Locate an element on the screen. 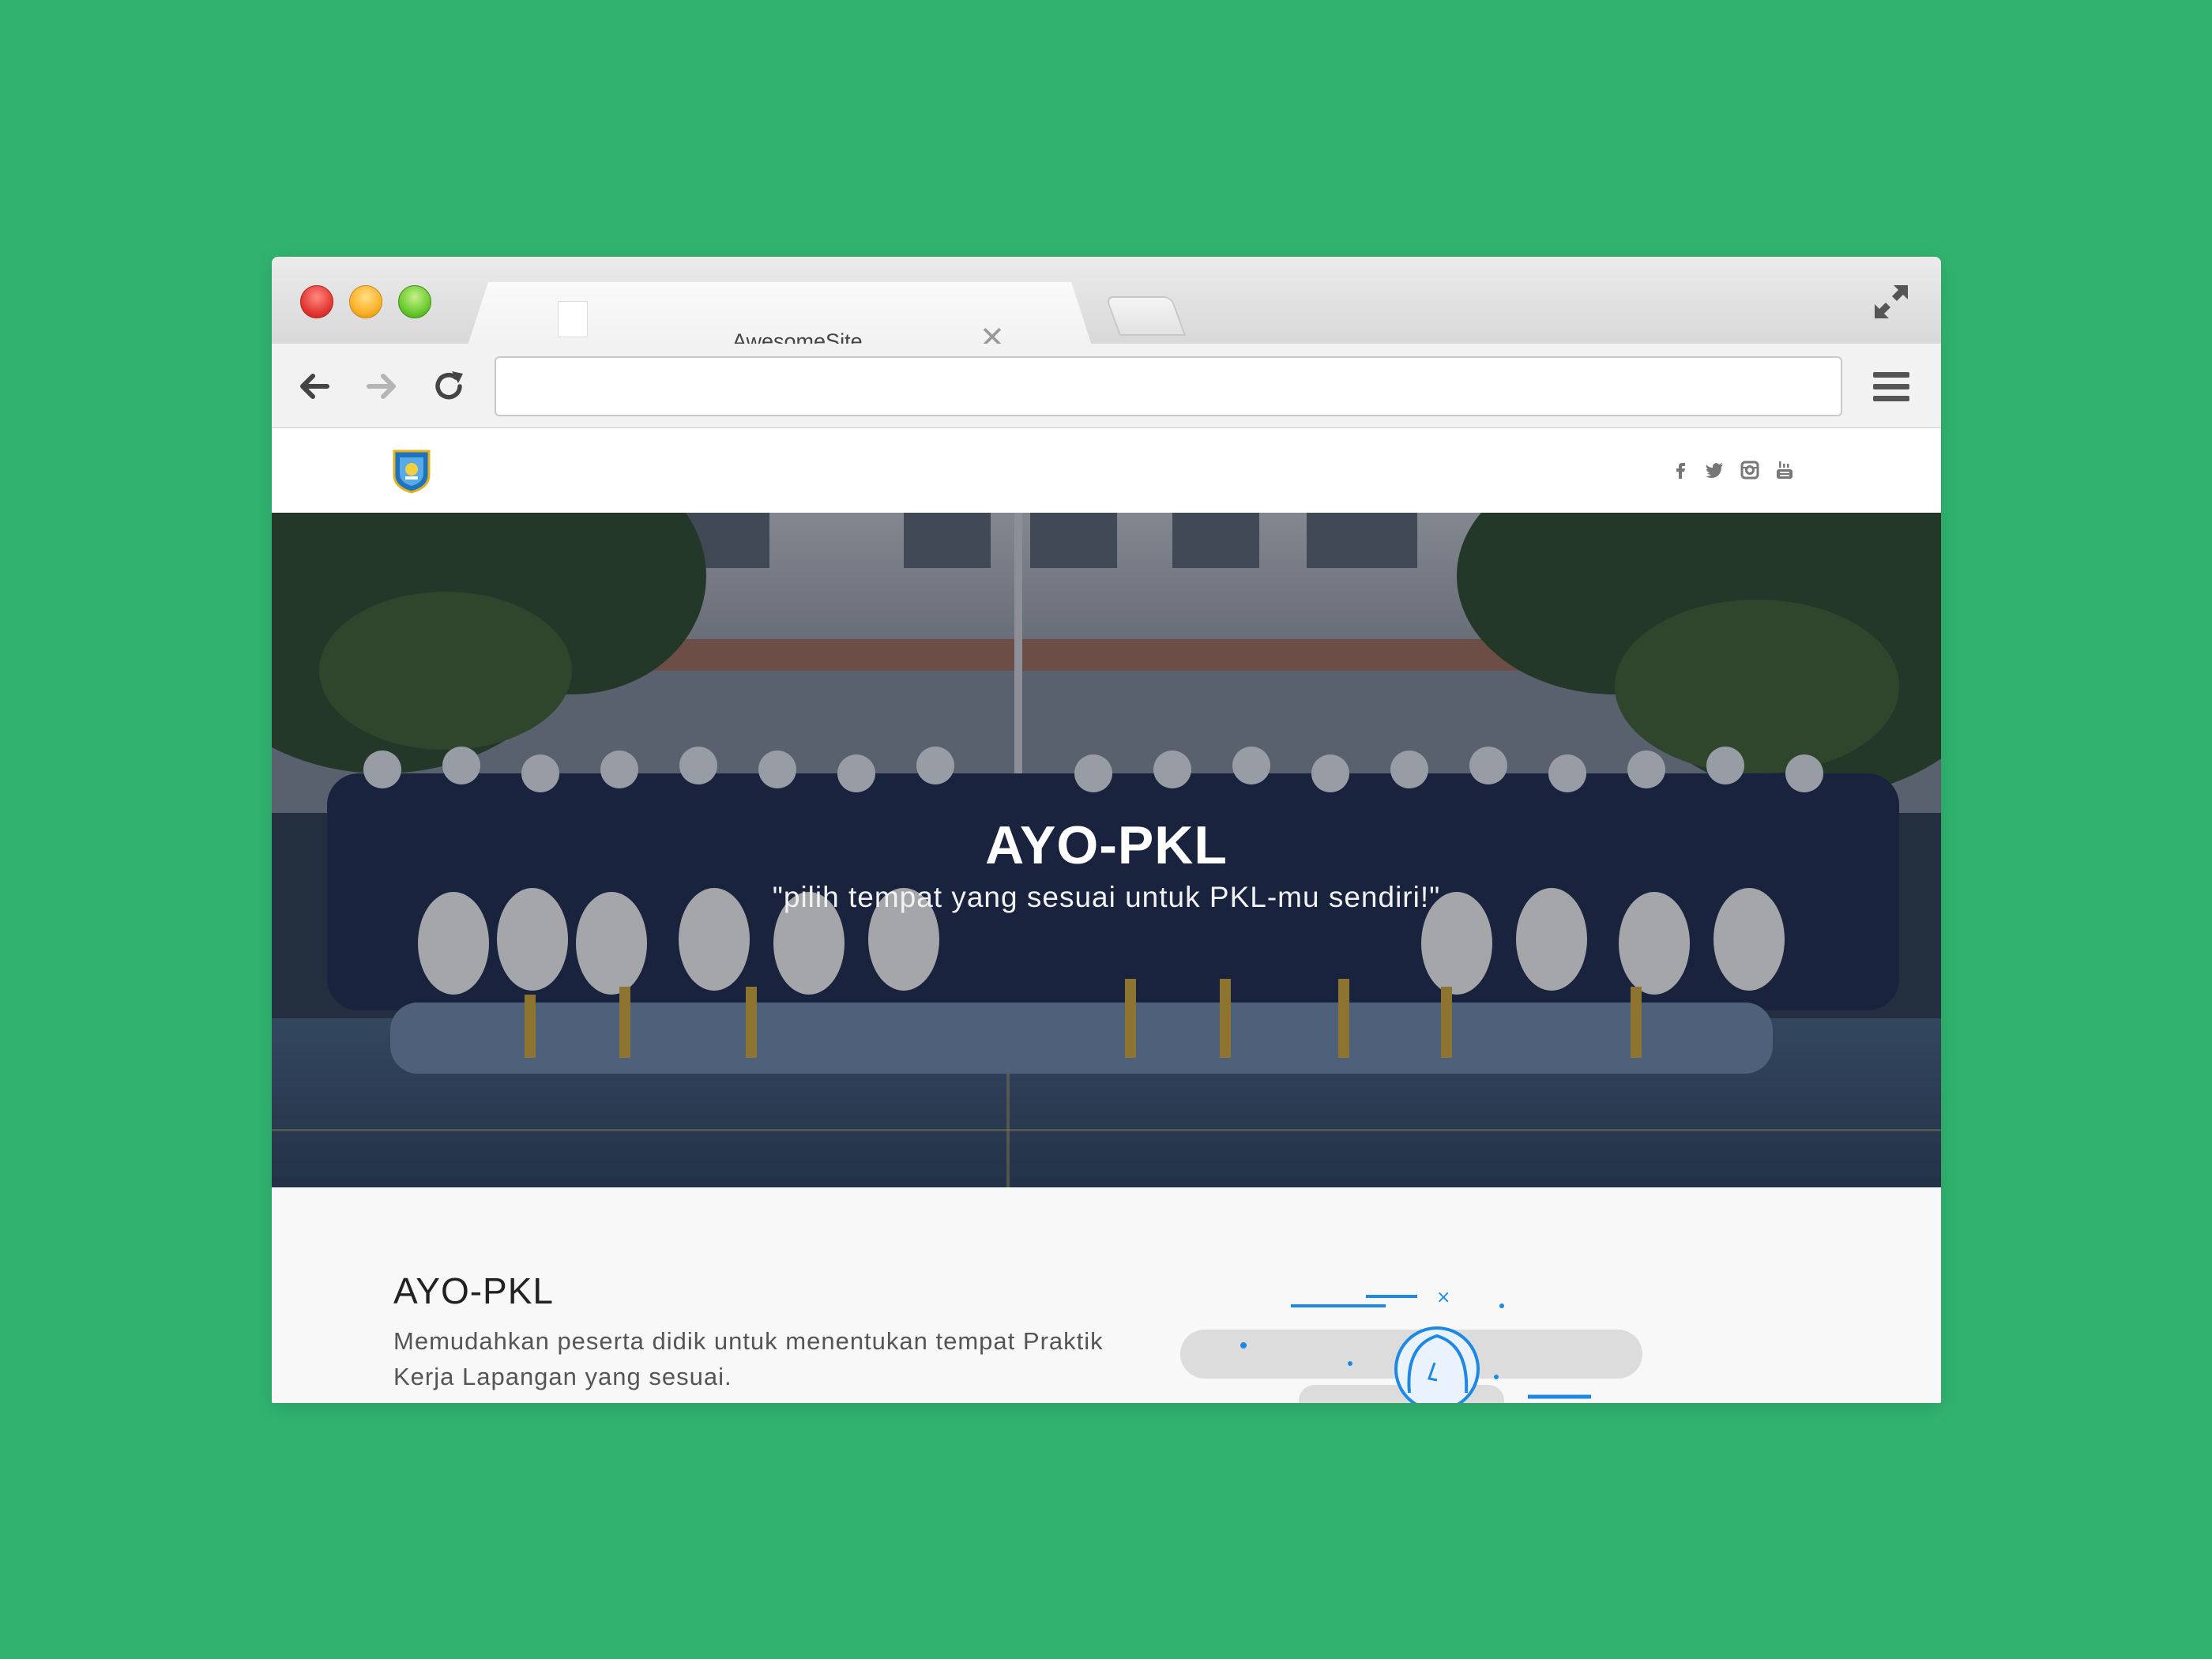 This screenshot has height=1659, width=2212. title-bar: AwesomeSite ✕ is located at coordinates (1106, 301).